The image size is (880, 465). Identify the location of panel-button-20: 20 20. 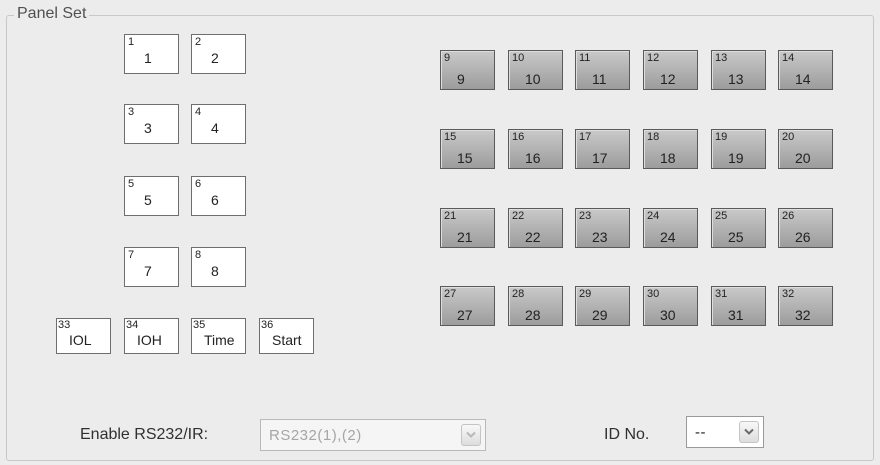
(805, 149).